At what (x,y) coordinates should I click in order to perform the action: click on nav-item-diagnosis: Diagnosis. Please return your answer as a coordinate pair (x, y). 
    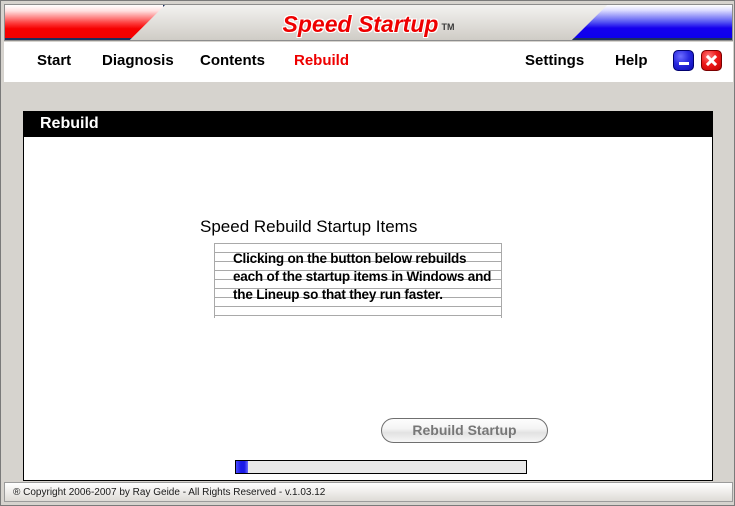
    Looking at the image, I should click on (138, 60).